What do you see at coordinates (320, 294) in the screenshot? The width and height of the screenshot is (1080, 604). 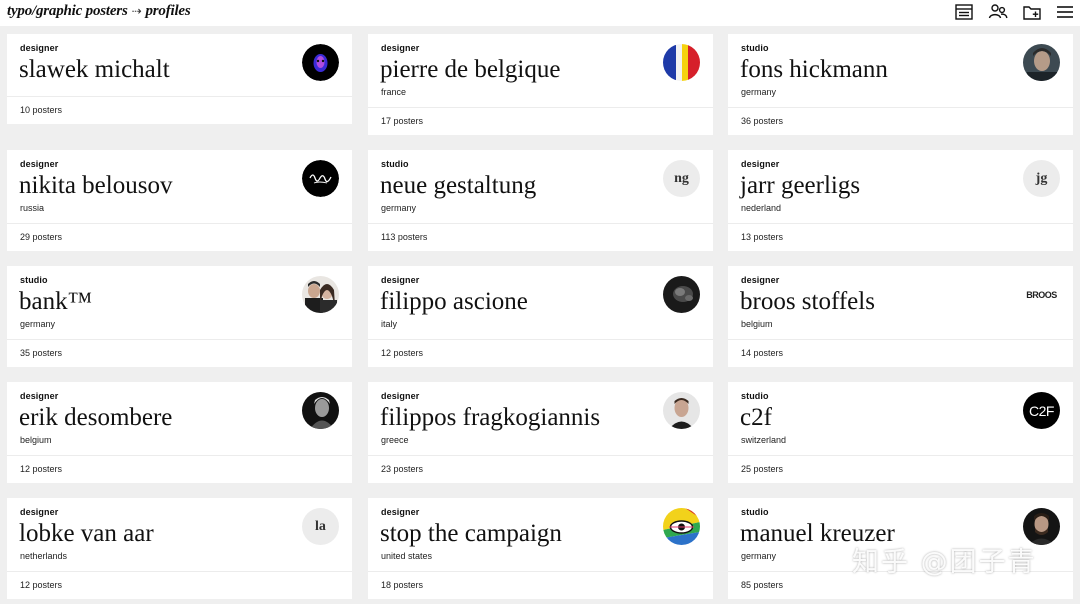 I see `duo-portrait-icon` at bounding box center [320, 294].